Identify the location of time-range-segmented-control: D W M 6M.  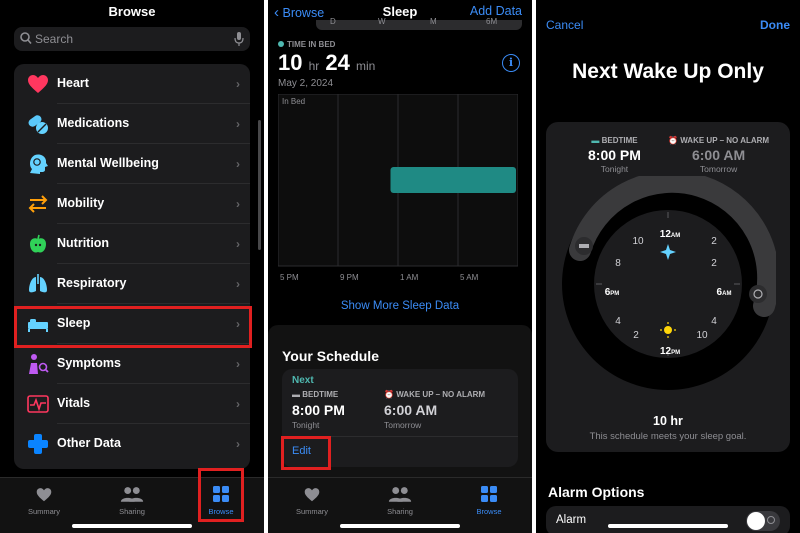
(419, 23).